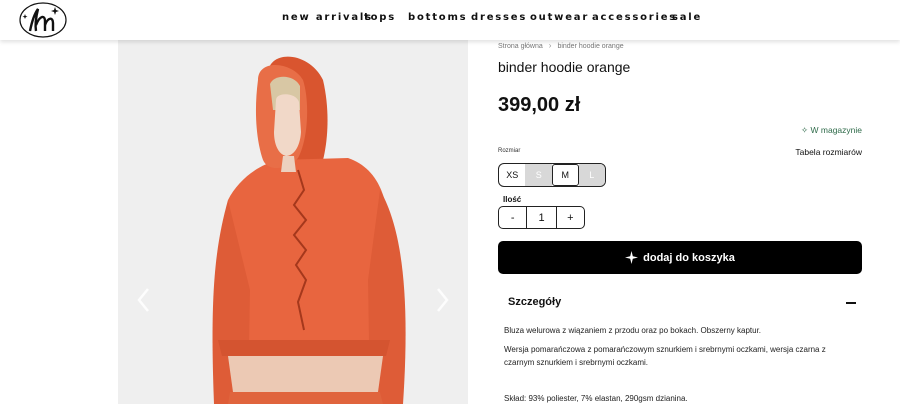  What do you see at coordinates (380, 17) in the screenshot?
I see `nav-tops: tops` at bounding box center [380, 17].